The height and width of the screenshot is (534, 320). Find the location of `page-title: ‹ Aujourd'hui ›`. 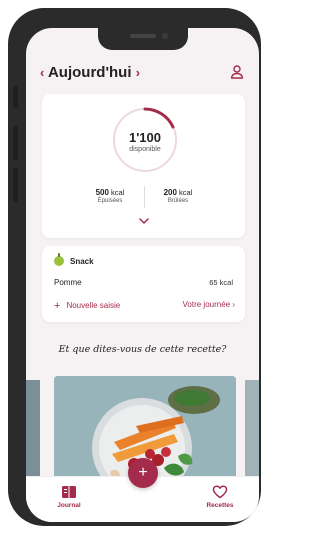

page-title: ‹ Aujourd'hui › is located at coordinates (90, 72).